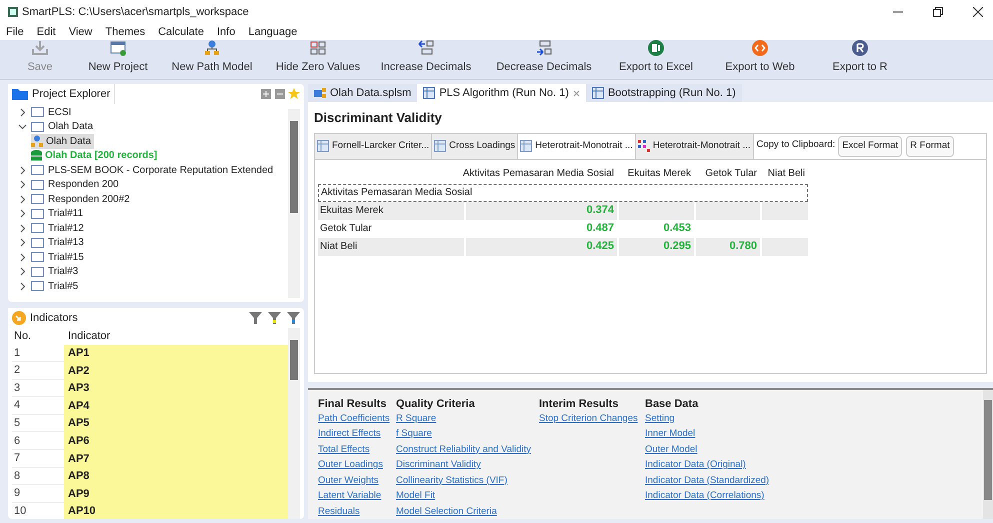 The image size is (993, 523). Describe the element at coordinates (51, 257) in the screenshot. I see `tree-item: Trial#15` at that location.